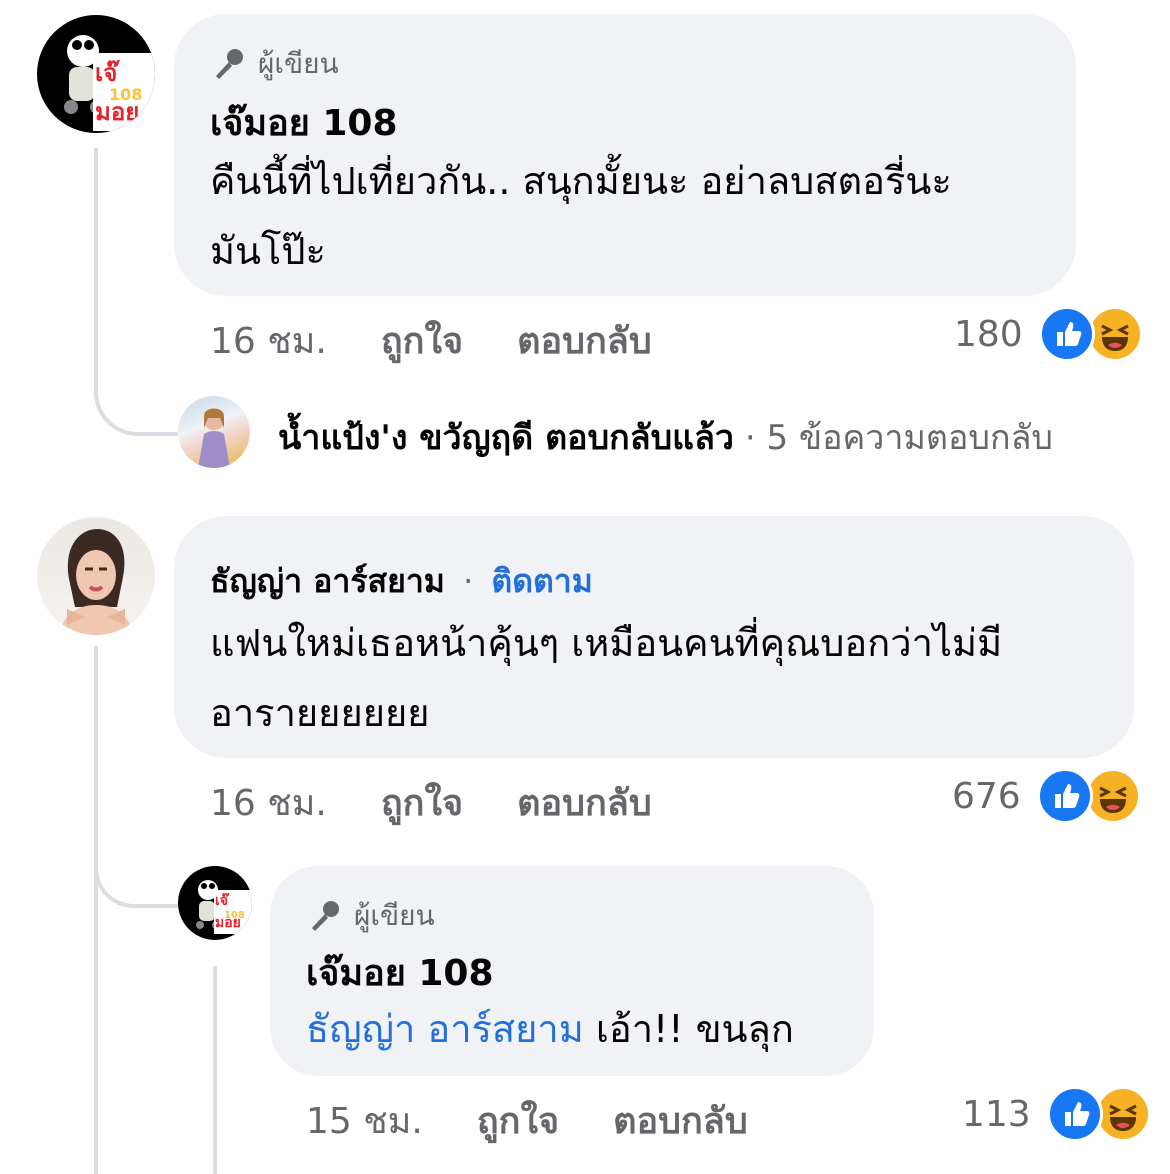 Image resolution: width=1170 pixels, height=1174 pixels. I want to click on reaction-count: 676, so click(986, 796).